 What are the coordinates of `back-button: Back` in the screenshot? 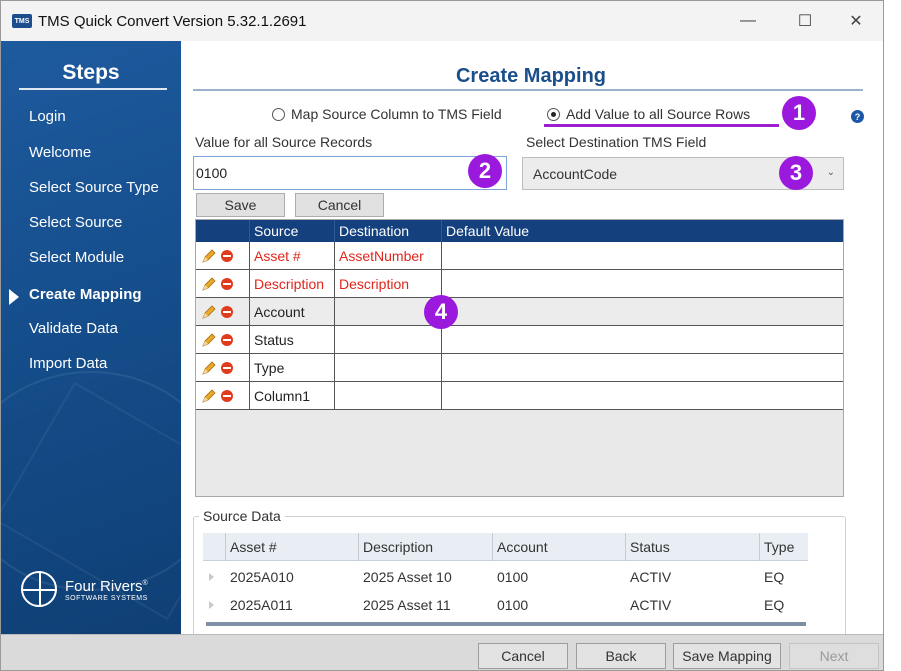 It's located at (621, 656).